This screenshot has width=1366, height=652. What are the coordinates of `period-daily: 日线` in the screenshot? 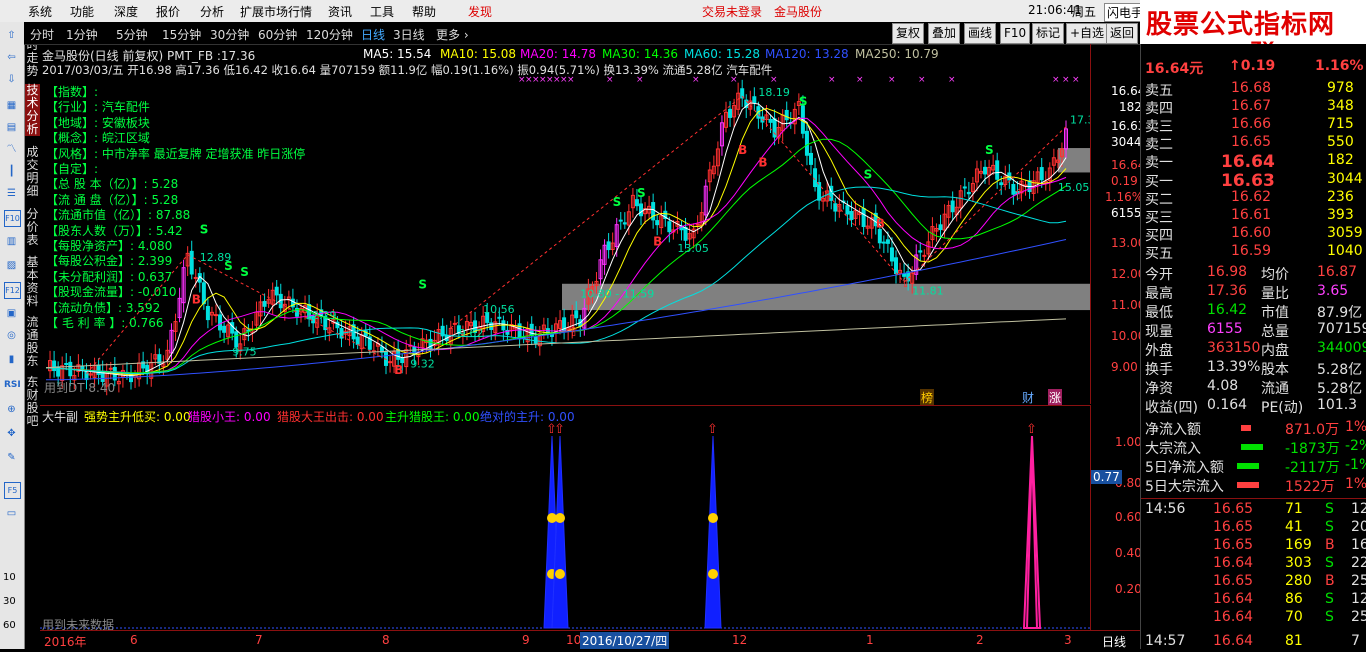 It's located at (373, 34).